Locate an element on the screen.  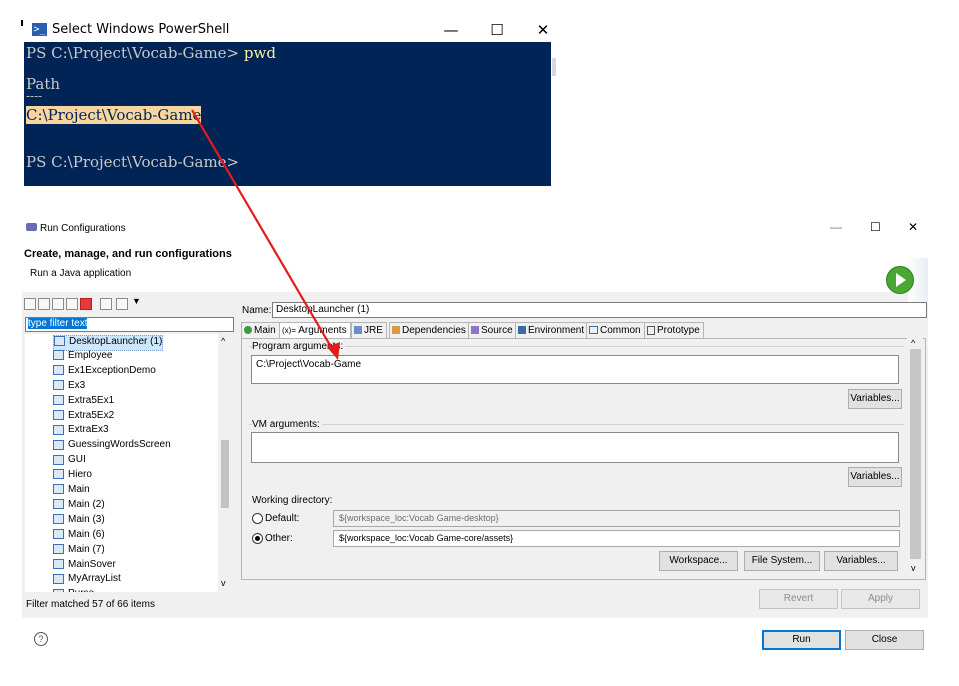
vm-arguments-field is located at coordinates (575, 447).